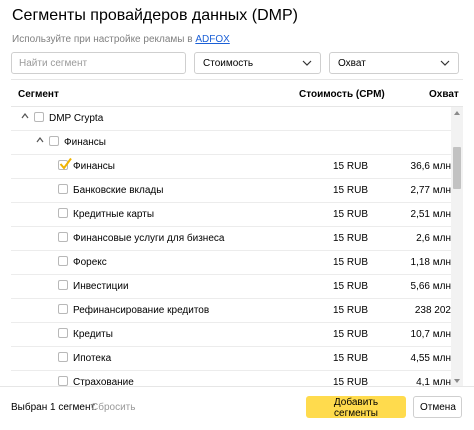 This screenshot has width=474, height=430. Describe the element at coordinates (430, 214) in the screenshot. I see `row-reach: 2,51 млн` at that location.